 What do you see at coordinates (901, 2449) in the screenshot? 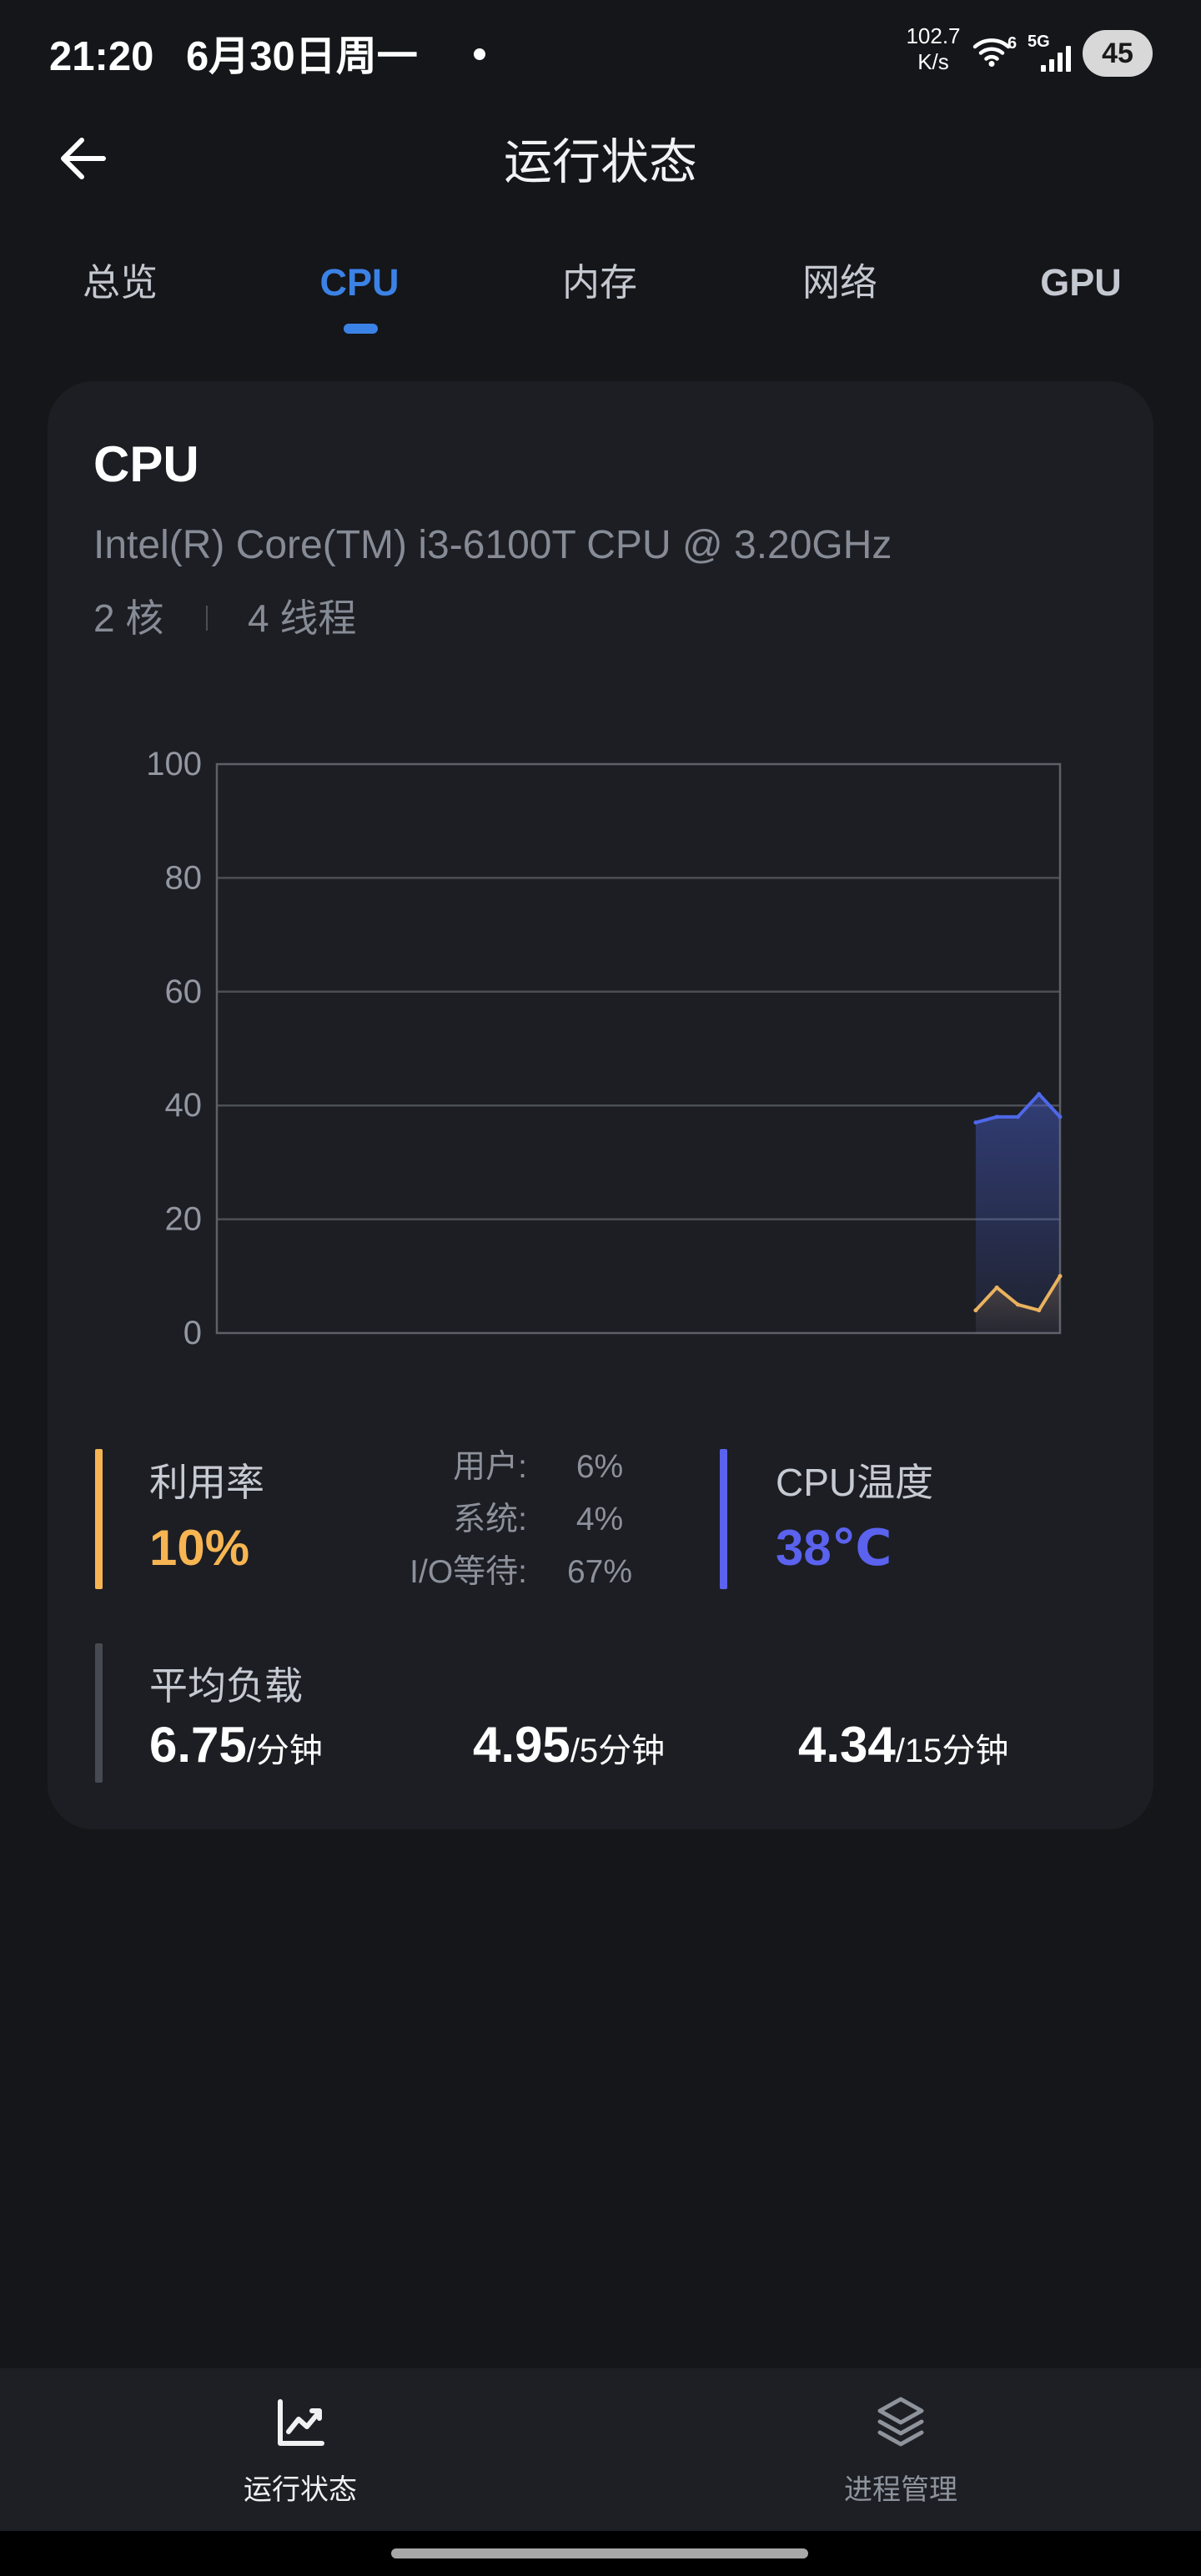
I see `nav-item-processes: 进程管理` at bounding box center [901, 2449].